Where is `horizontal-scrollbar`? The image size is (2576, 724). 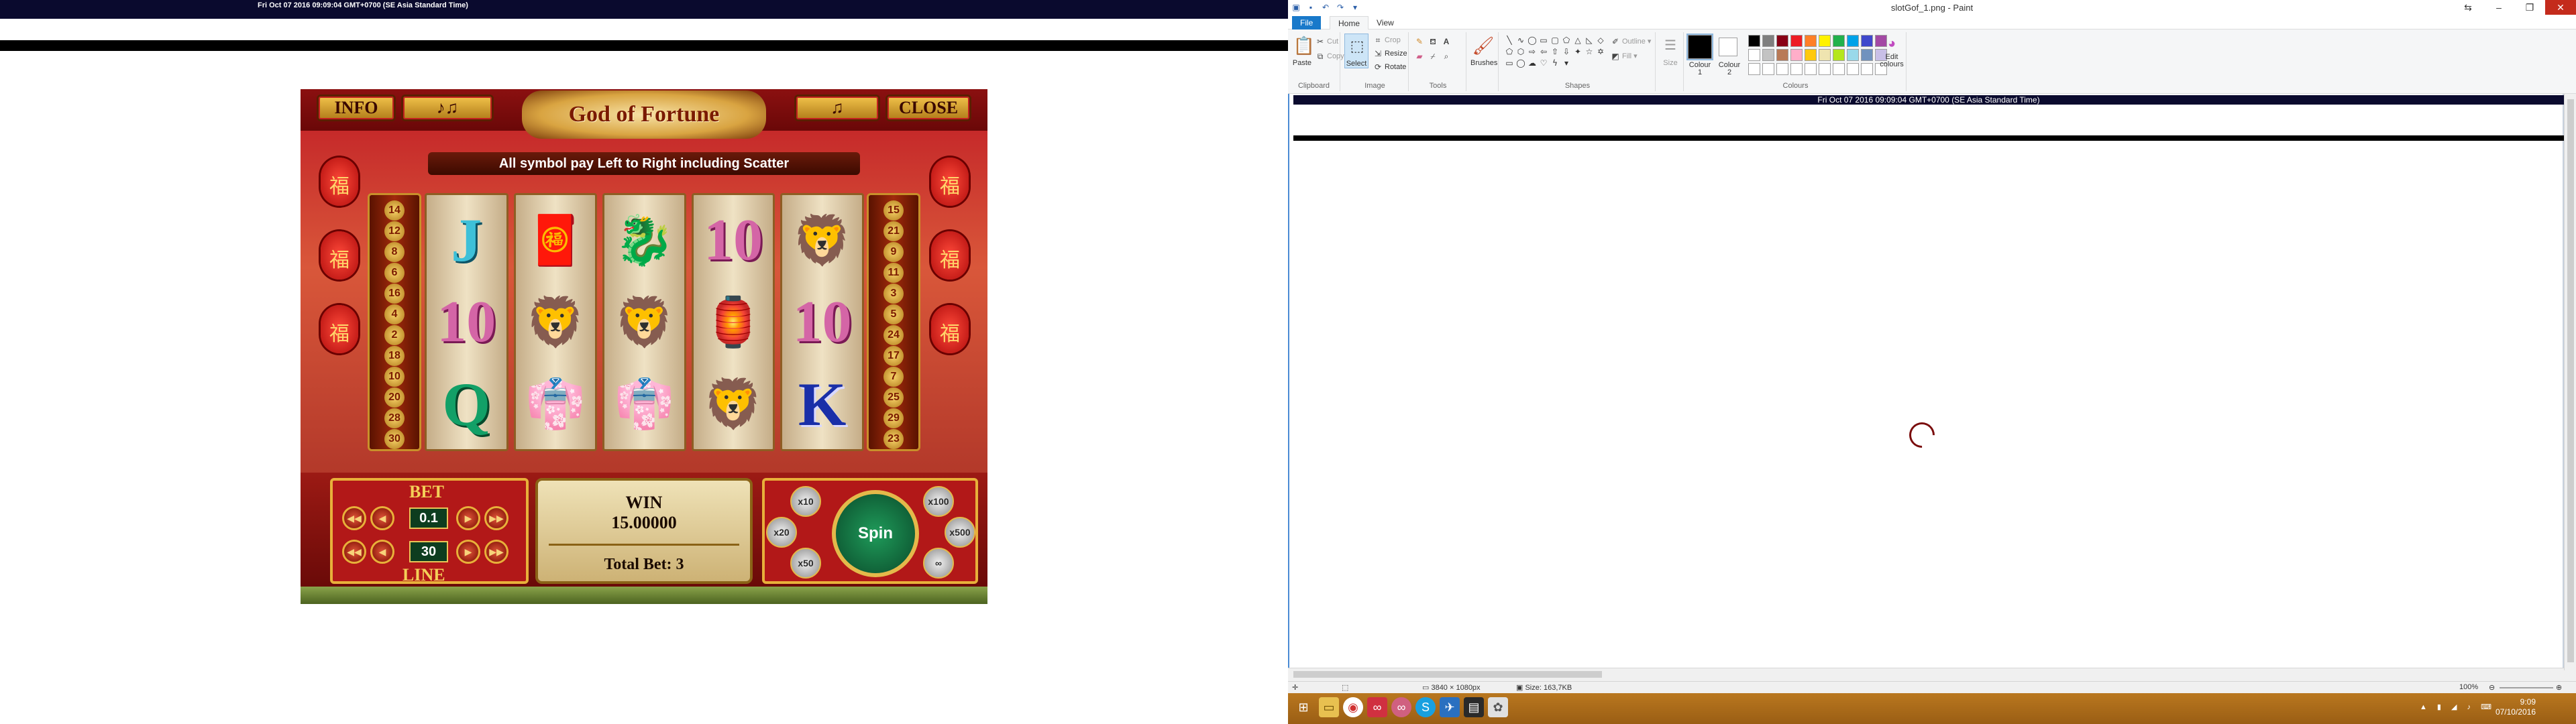 horizontal-scrollbar is located at coordinates (1926, 674).